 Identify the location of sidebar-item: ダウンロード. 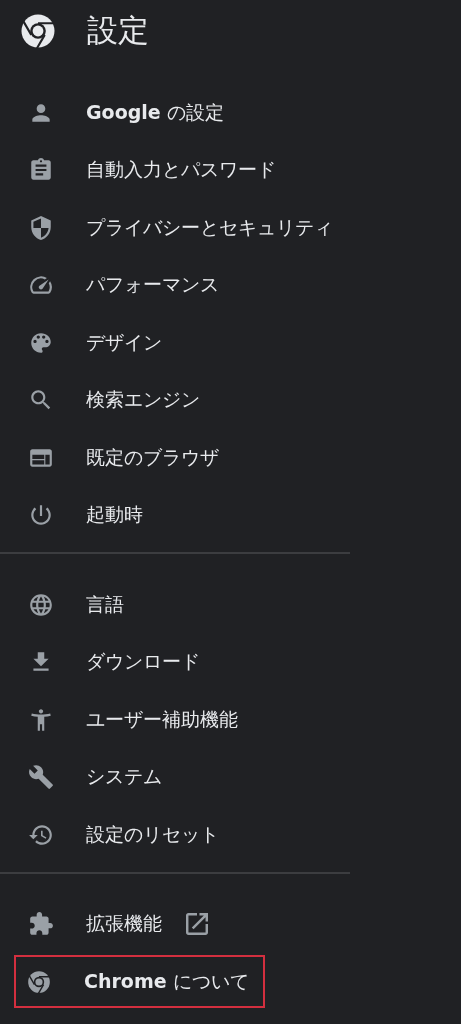
(108, 662).